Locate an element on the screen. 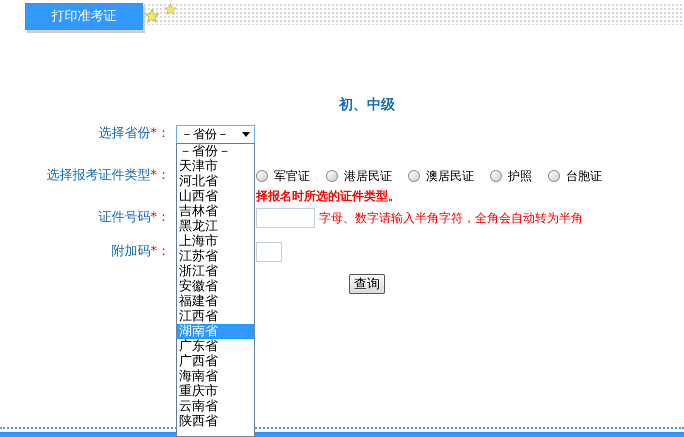 Image resolution: width=684 pixels, height=437 pixels. dropdown-option: 江苏省 is located at coordinates (215, 256).